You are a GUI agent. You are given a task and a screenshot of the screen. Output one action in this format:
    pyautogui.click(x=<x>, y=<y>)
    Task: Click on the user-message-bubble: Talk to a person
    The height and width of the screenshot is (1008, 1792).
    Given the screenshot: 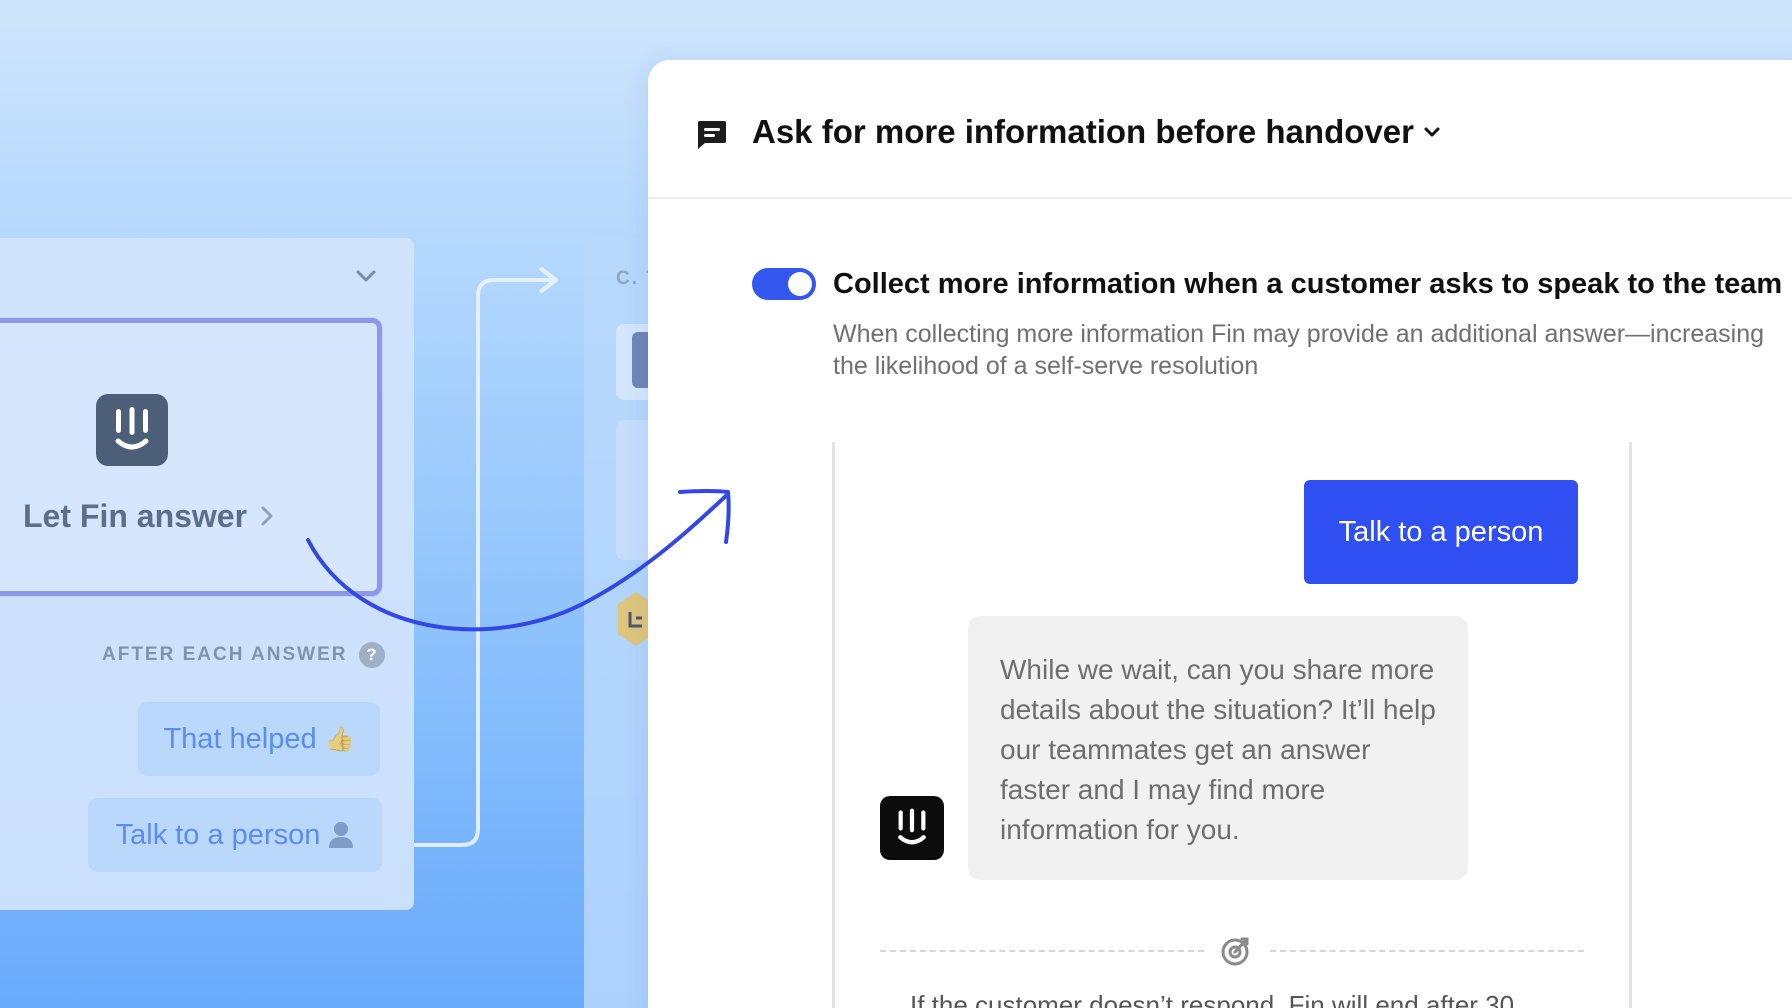 What is the action you would take?
    pyautogui.click(x=1441, y=532)
    